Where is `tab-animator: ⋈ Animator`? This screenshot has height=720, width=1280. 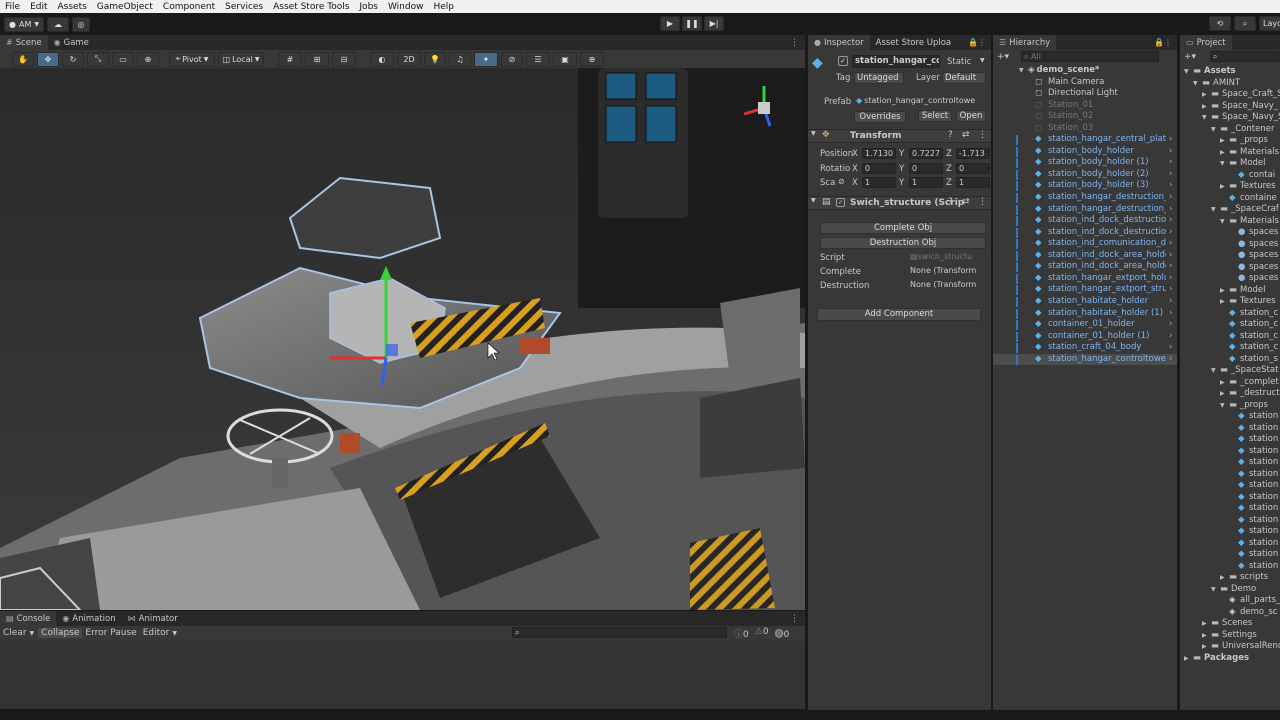 tab-animator: ⋈ Animator is located at coordinates (153, 618).